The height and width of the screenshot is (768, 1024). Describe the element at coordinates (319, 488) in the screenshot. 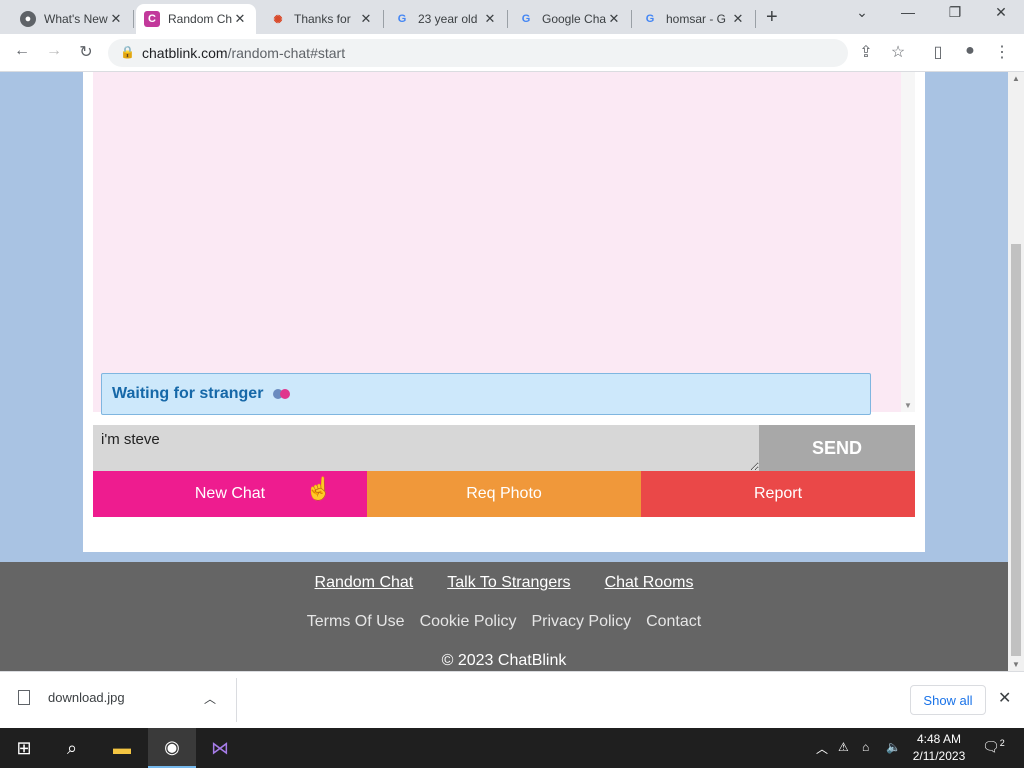

I see `hand-cursor-icon: ☝` at that location.